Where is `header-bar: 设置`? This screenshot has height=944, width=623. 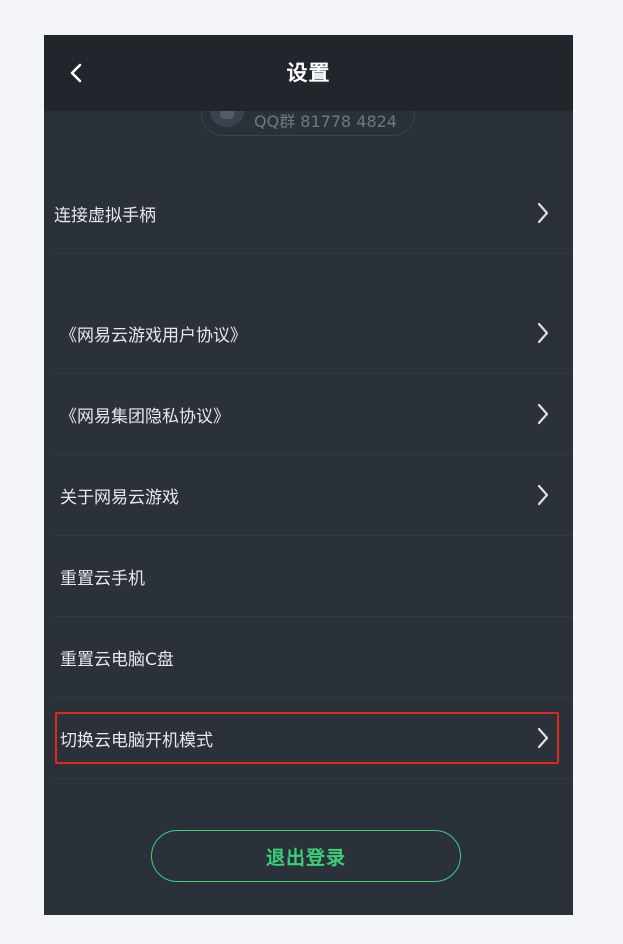
header-bar: 设置 is located at coordinates (308, 73).